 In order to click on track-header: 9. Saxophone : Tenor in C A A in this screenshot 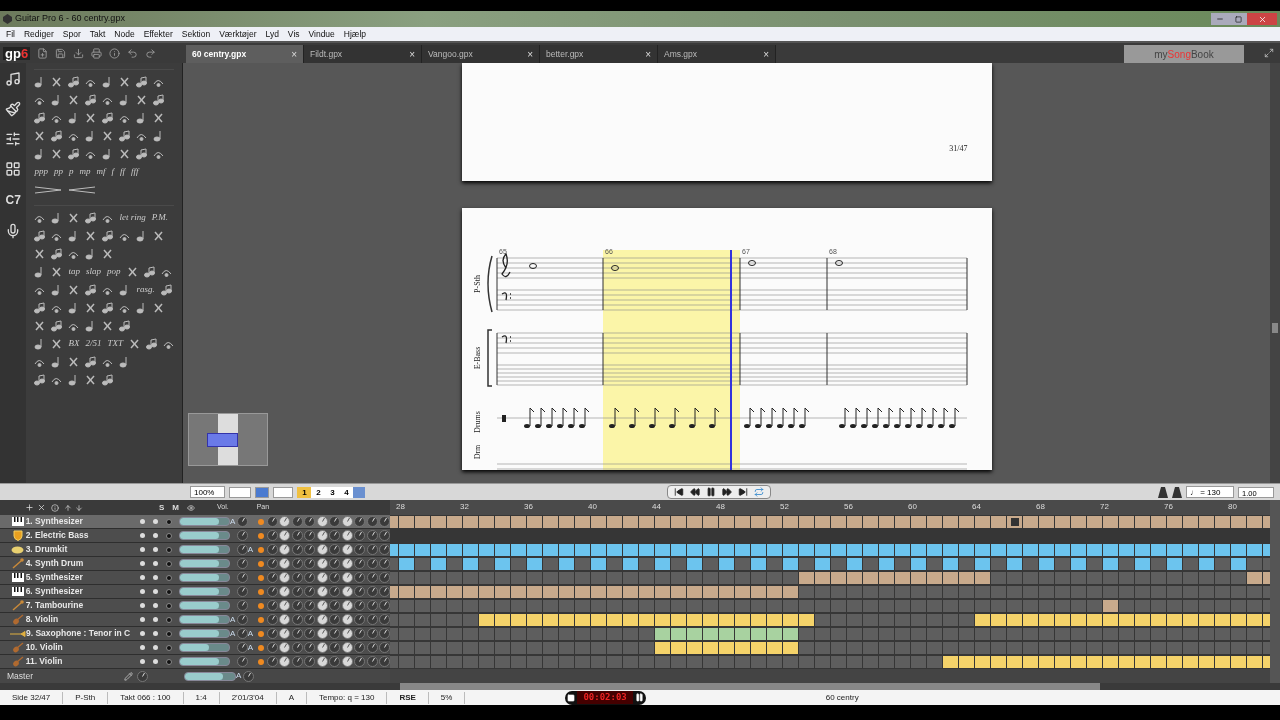, I will do `click(195, 634)`.